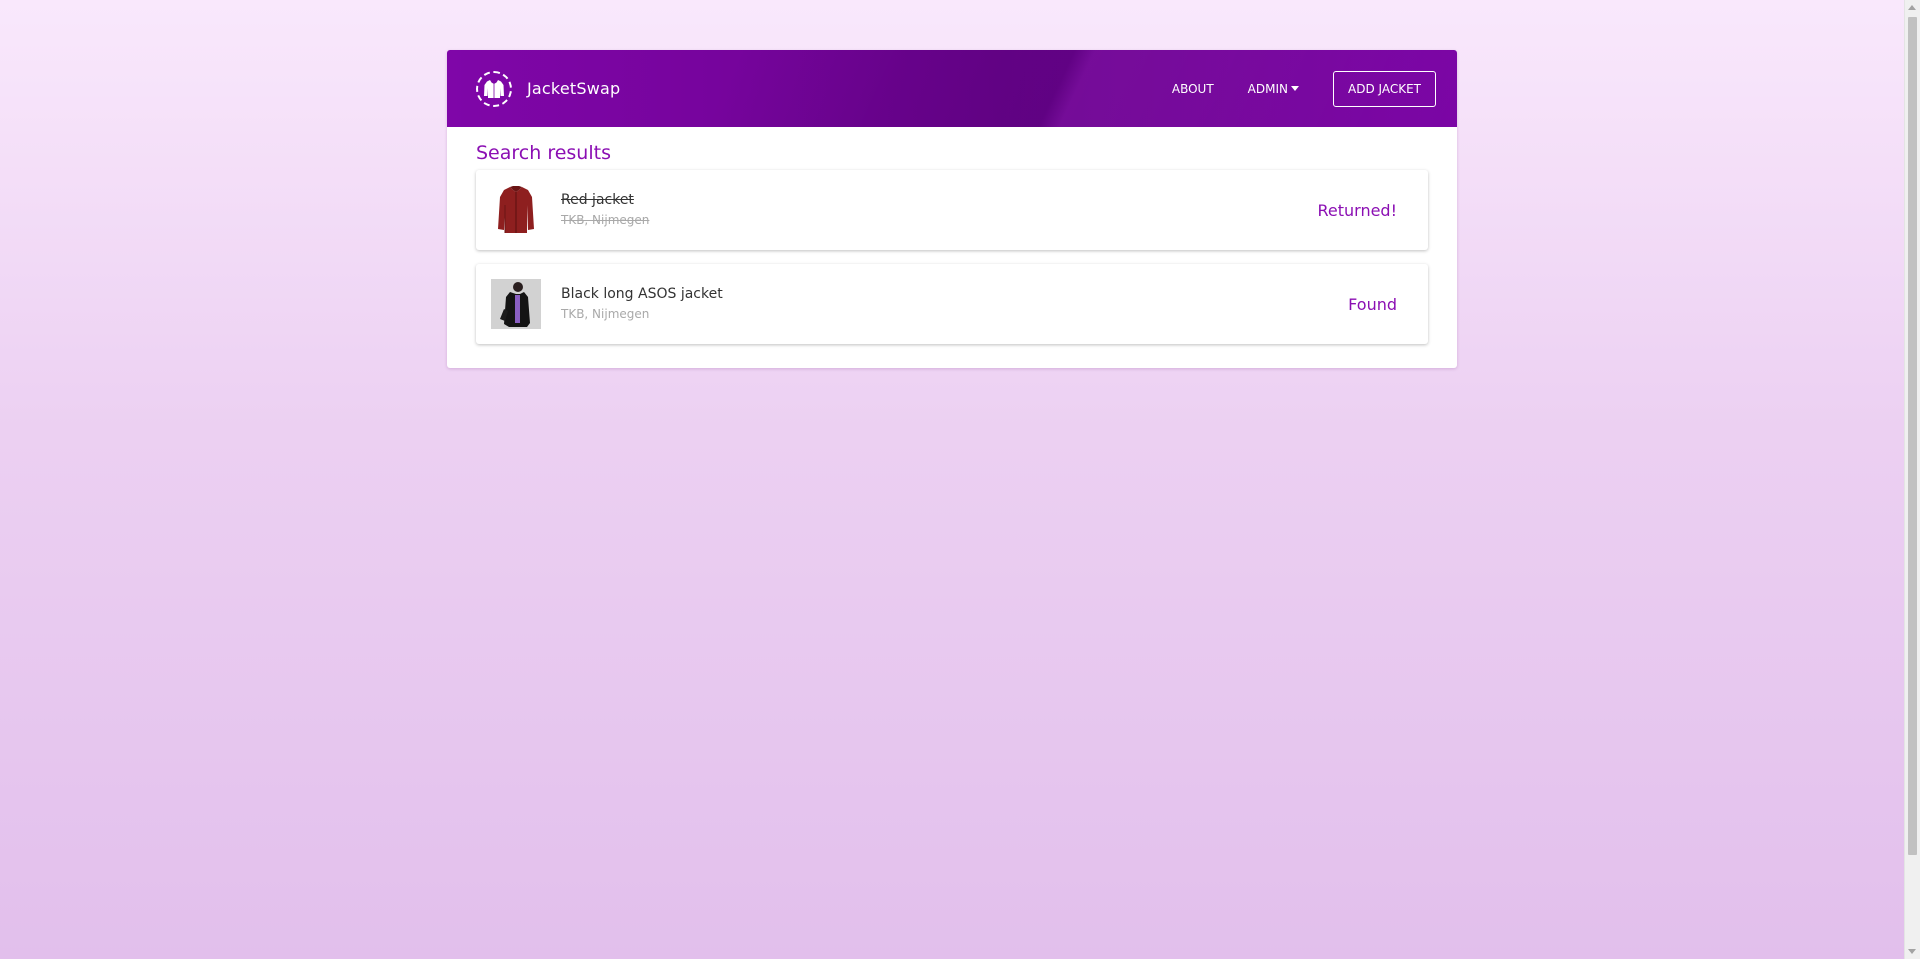 The image size is (1920, 959). I want to click on vertical-scrollbar, so click(1912, 479).